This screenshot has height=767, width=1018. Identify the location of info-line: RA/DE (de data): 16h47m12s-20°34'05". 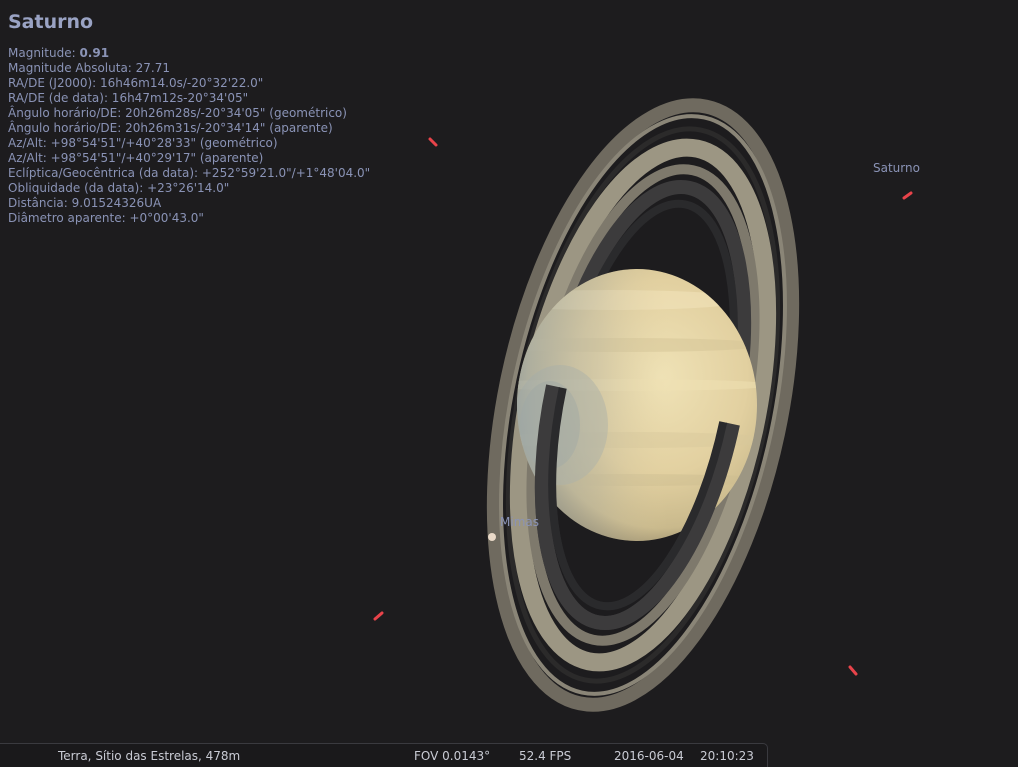
(128, 98).